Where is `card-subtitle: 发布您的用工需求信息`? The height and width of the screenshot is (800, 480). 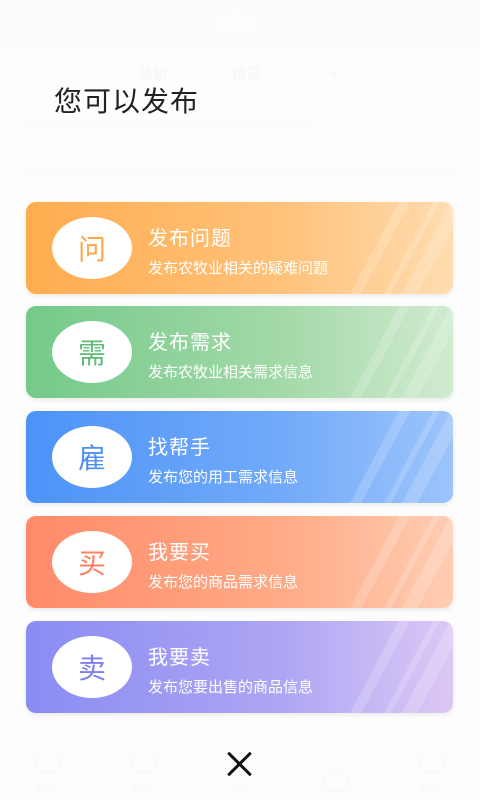
card-subtitle: 发布您的用工需求信息 is located at coordinates (223, 477).